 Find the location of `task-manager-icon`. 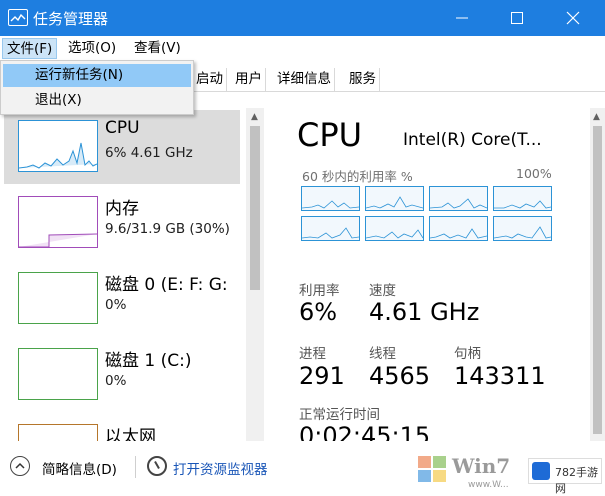

task-manager-icon is located at coordinates (18, 17).